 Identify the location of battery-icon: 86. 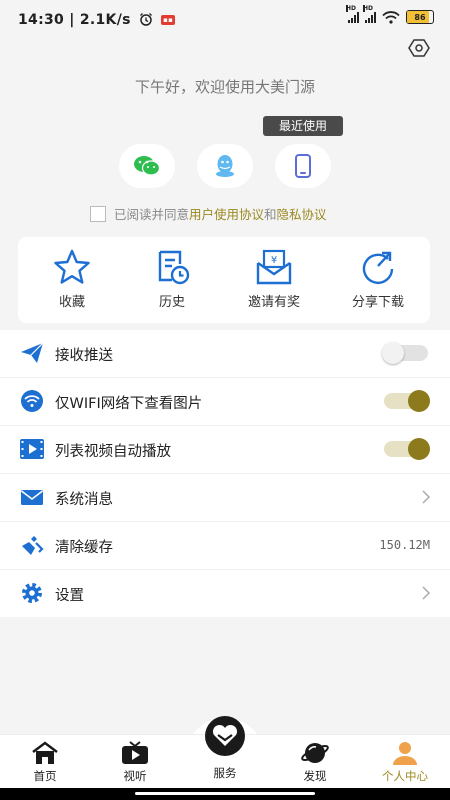
(420, 17).